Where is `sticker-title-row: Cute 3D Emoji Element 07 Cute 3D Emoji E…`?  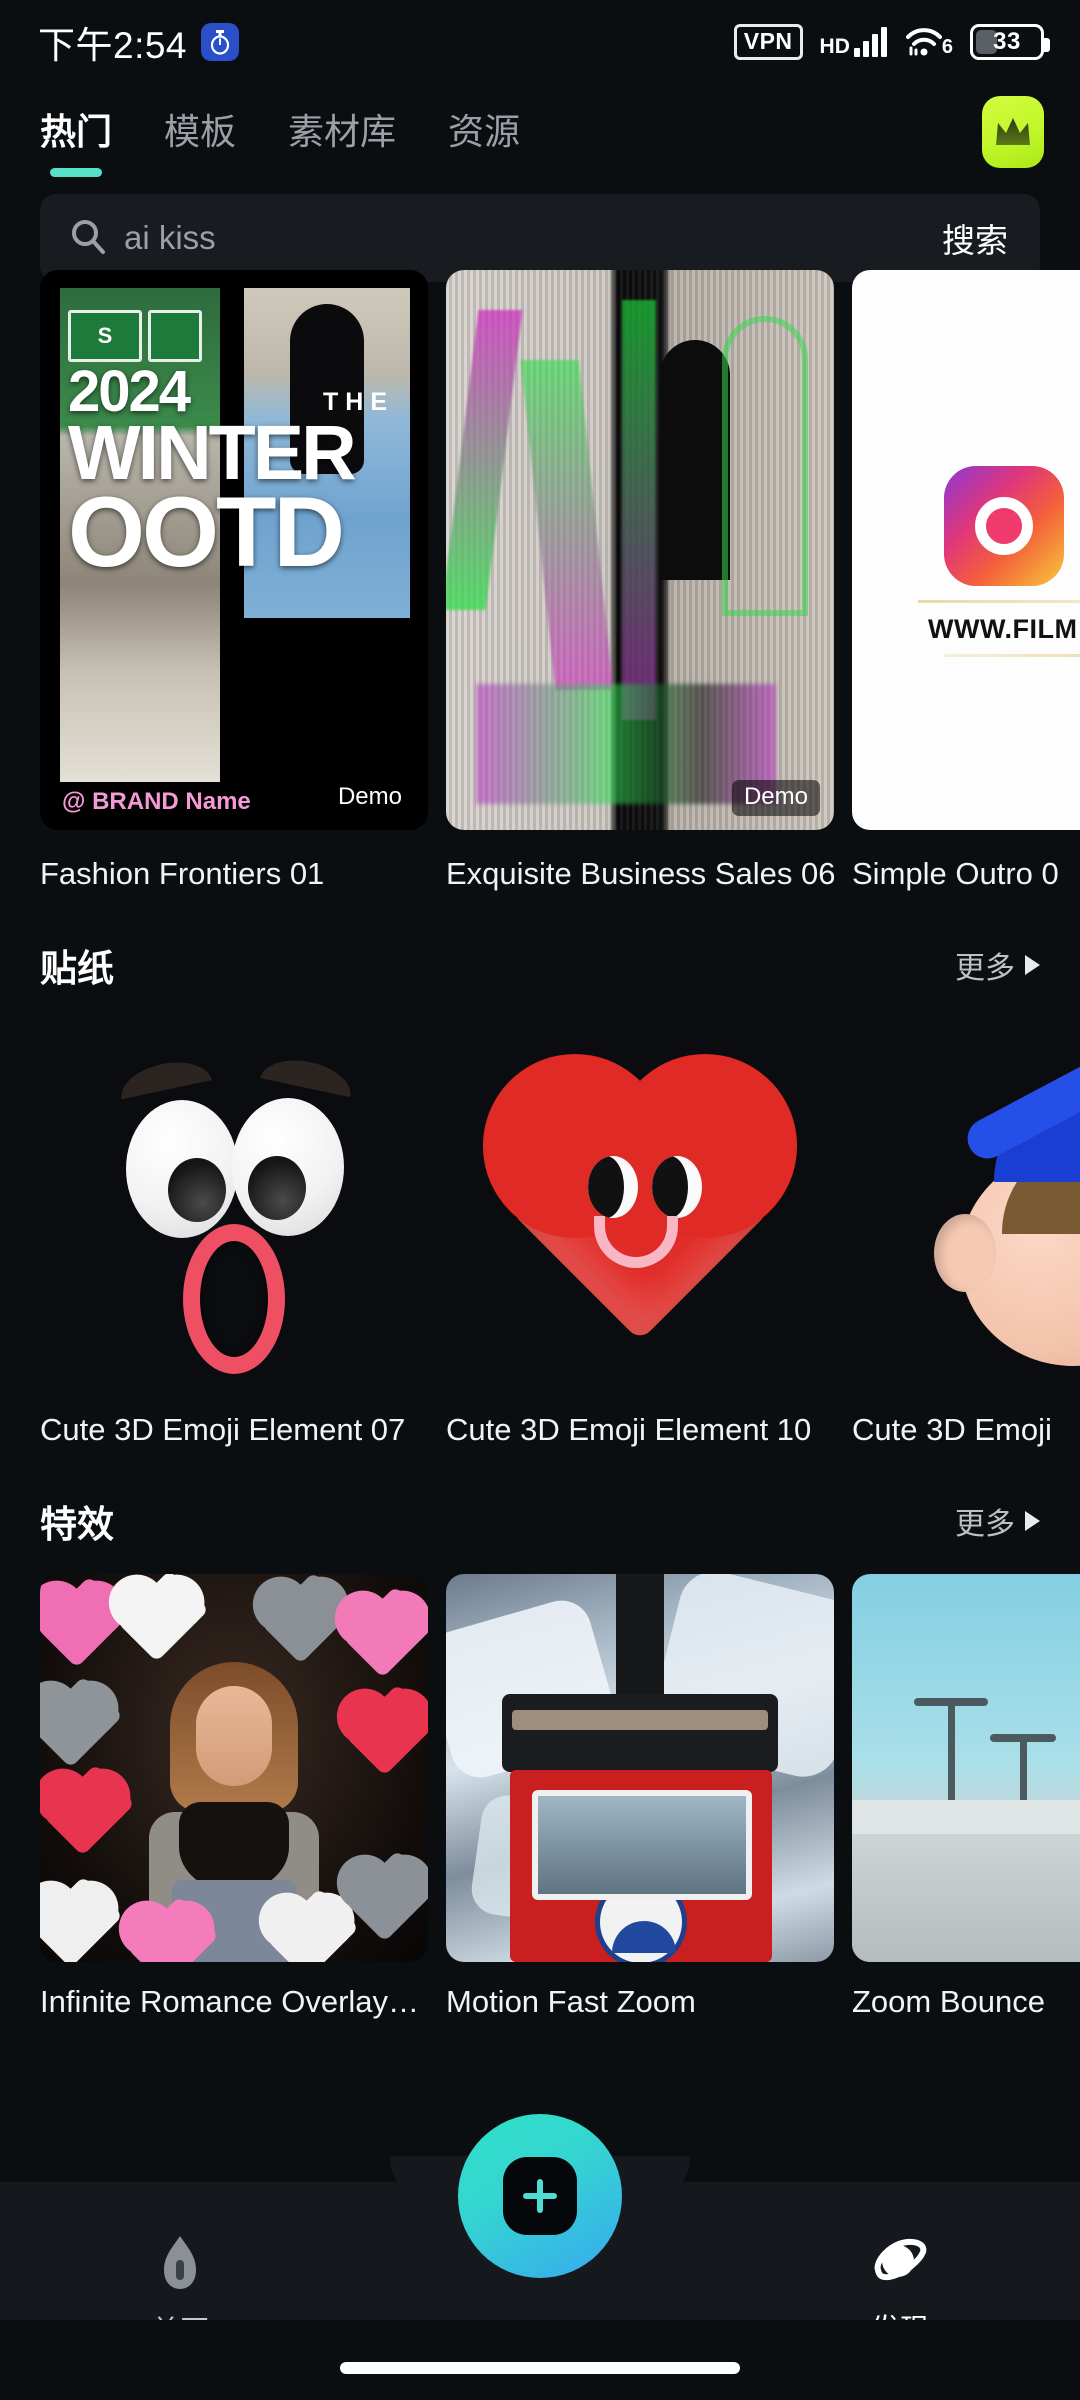
sticker-title-row: Cute 3D Emoji Element 07 Cute 3D Emoji E… is located at coordinates (540, 1430).